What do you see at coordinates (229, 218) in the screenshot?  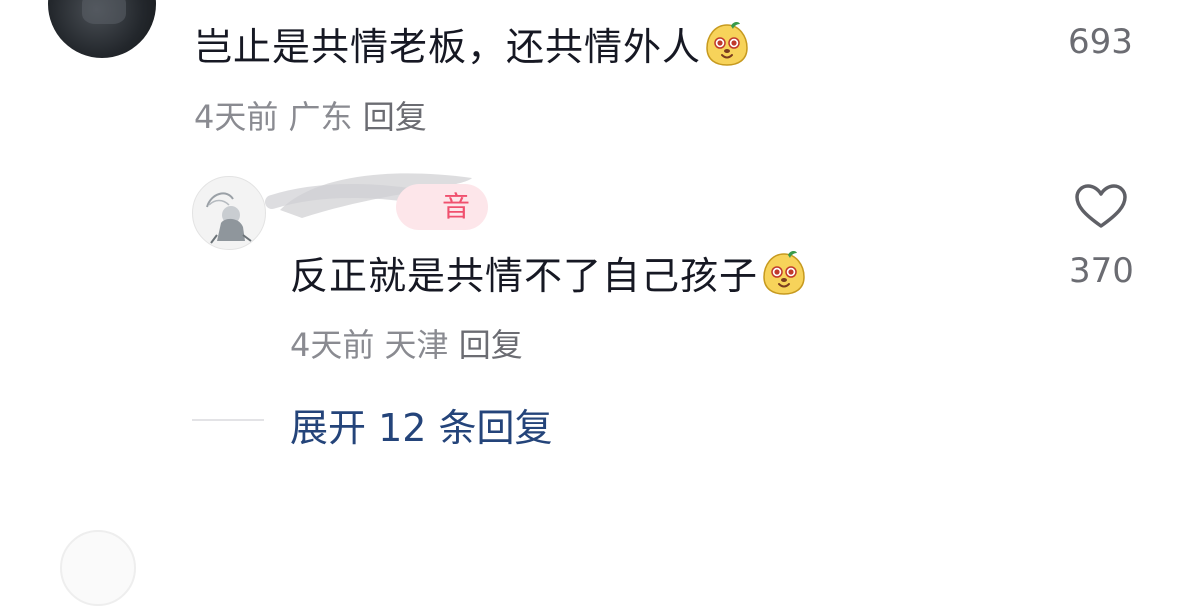 I see `avatar-illustration-icon` at bounding box center [229, 218].